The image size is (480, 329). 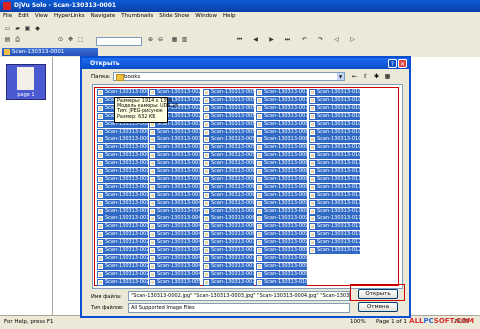 What do you see at coordinates (228, 132) in the screenshot?
I see `file-item: Scan-130313-0056` at bounding box center [228, 132].